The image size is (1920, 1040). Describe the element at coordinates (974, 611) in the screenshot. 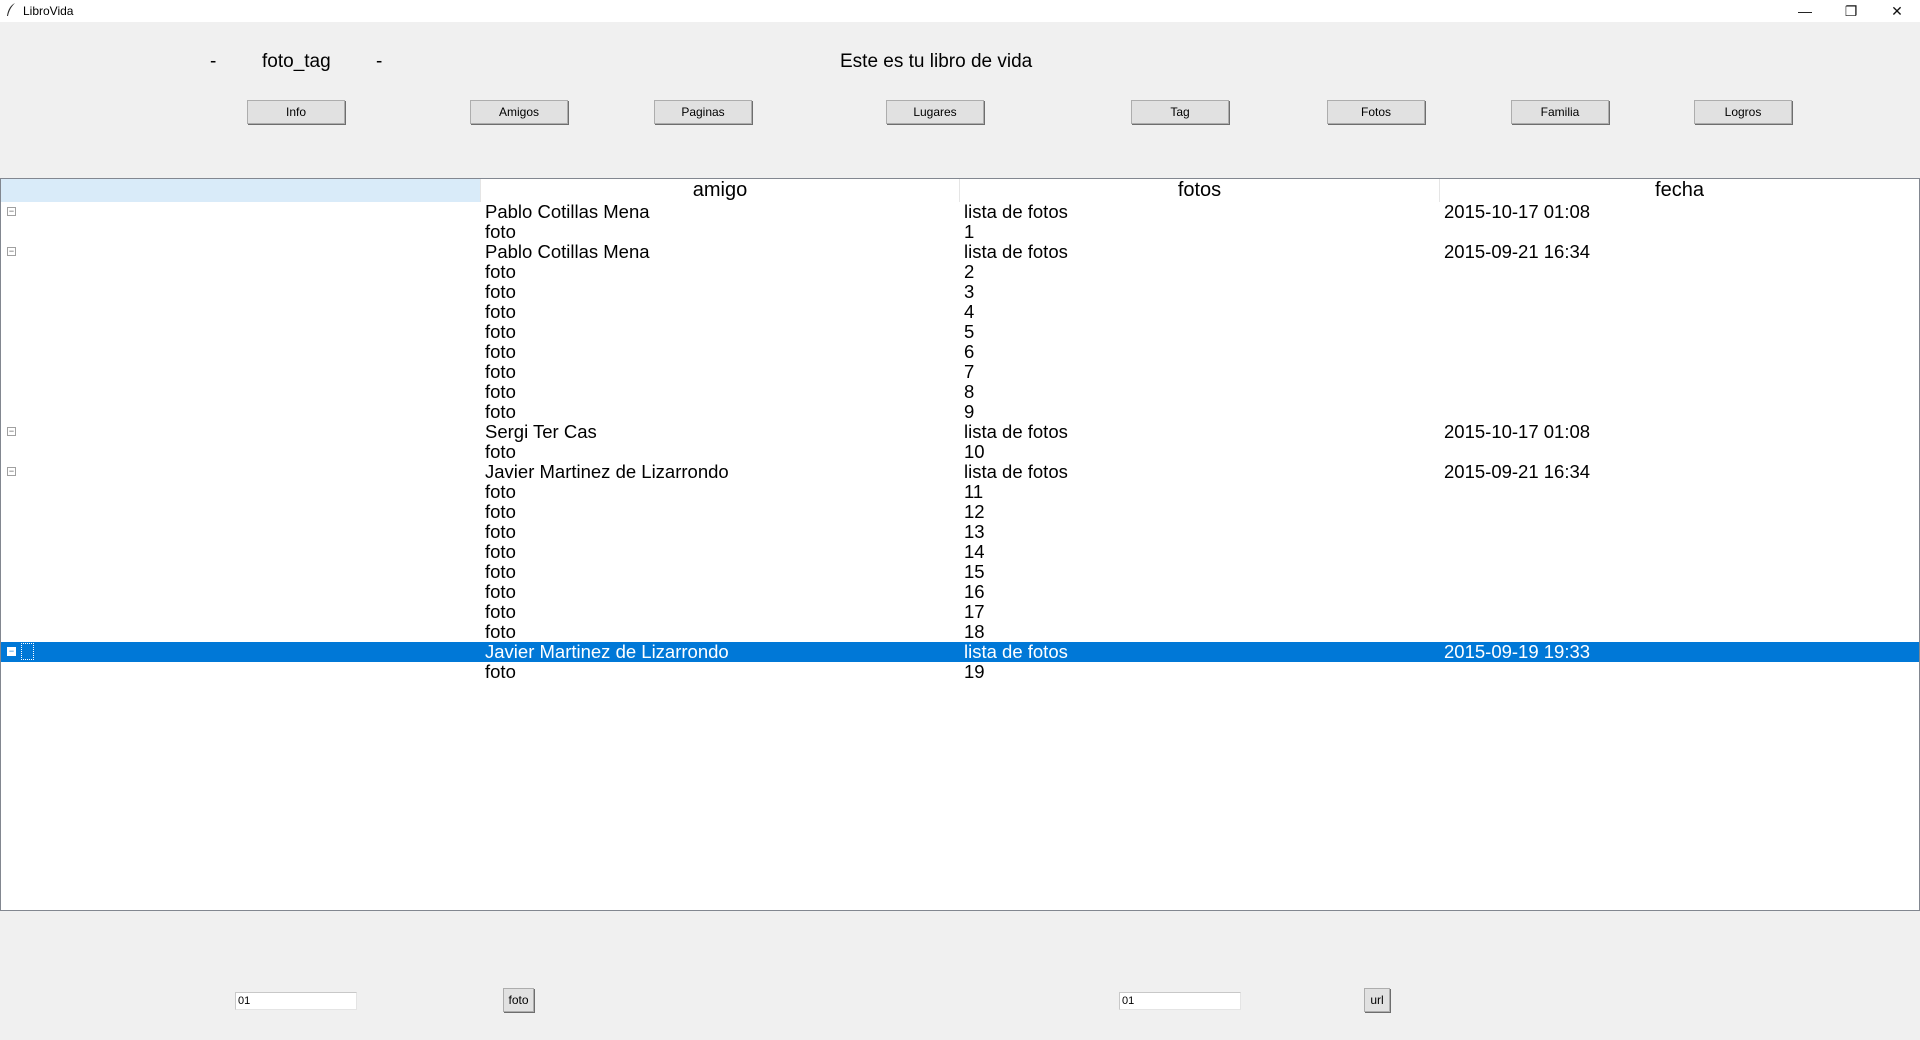

I see `fotos-cell: 17` at that location.